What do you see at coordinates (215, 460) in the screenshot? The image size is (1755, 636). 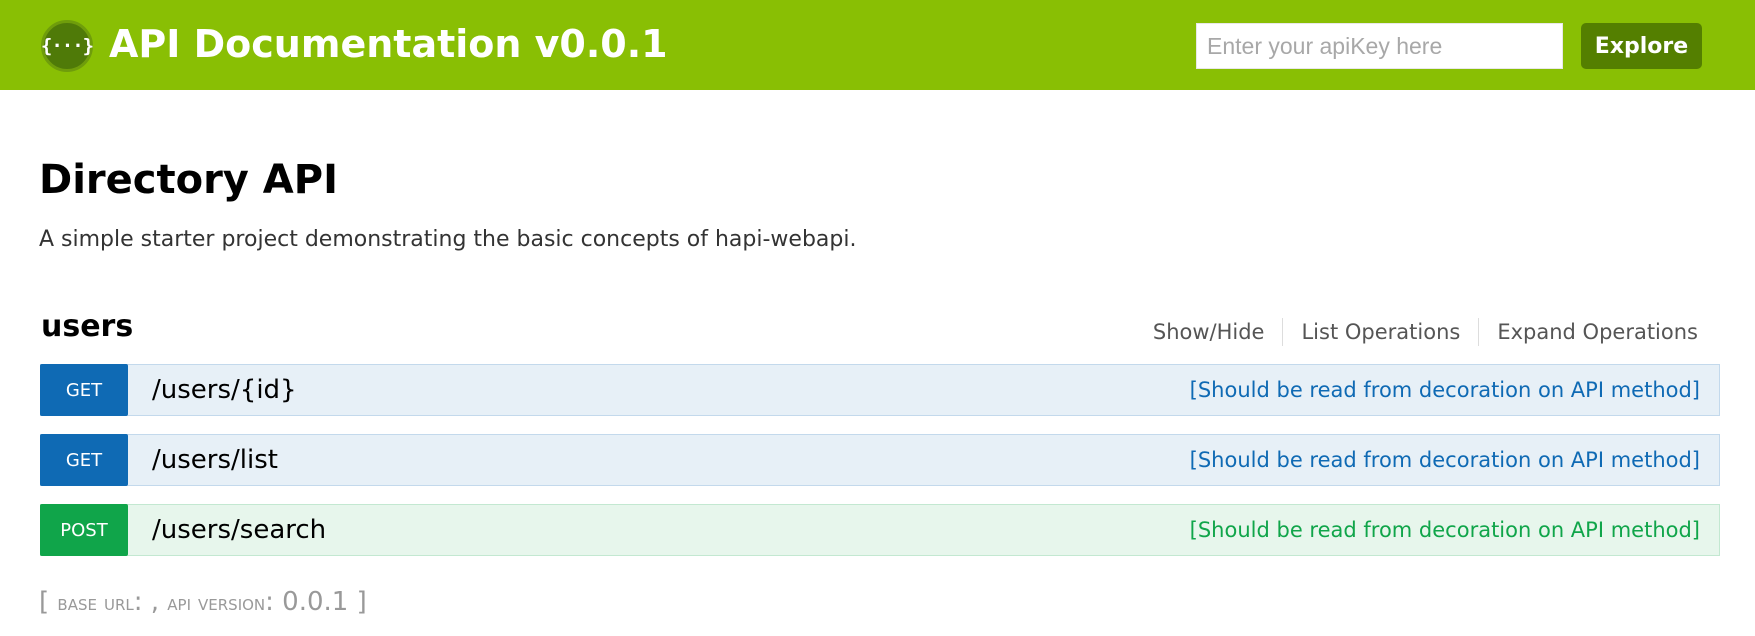 I see `operation-path: /users/list` at bounding box center [215, 460].